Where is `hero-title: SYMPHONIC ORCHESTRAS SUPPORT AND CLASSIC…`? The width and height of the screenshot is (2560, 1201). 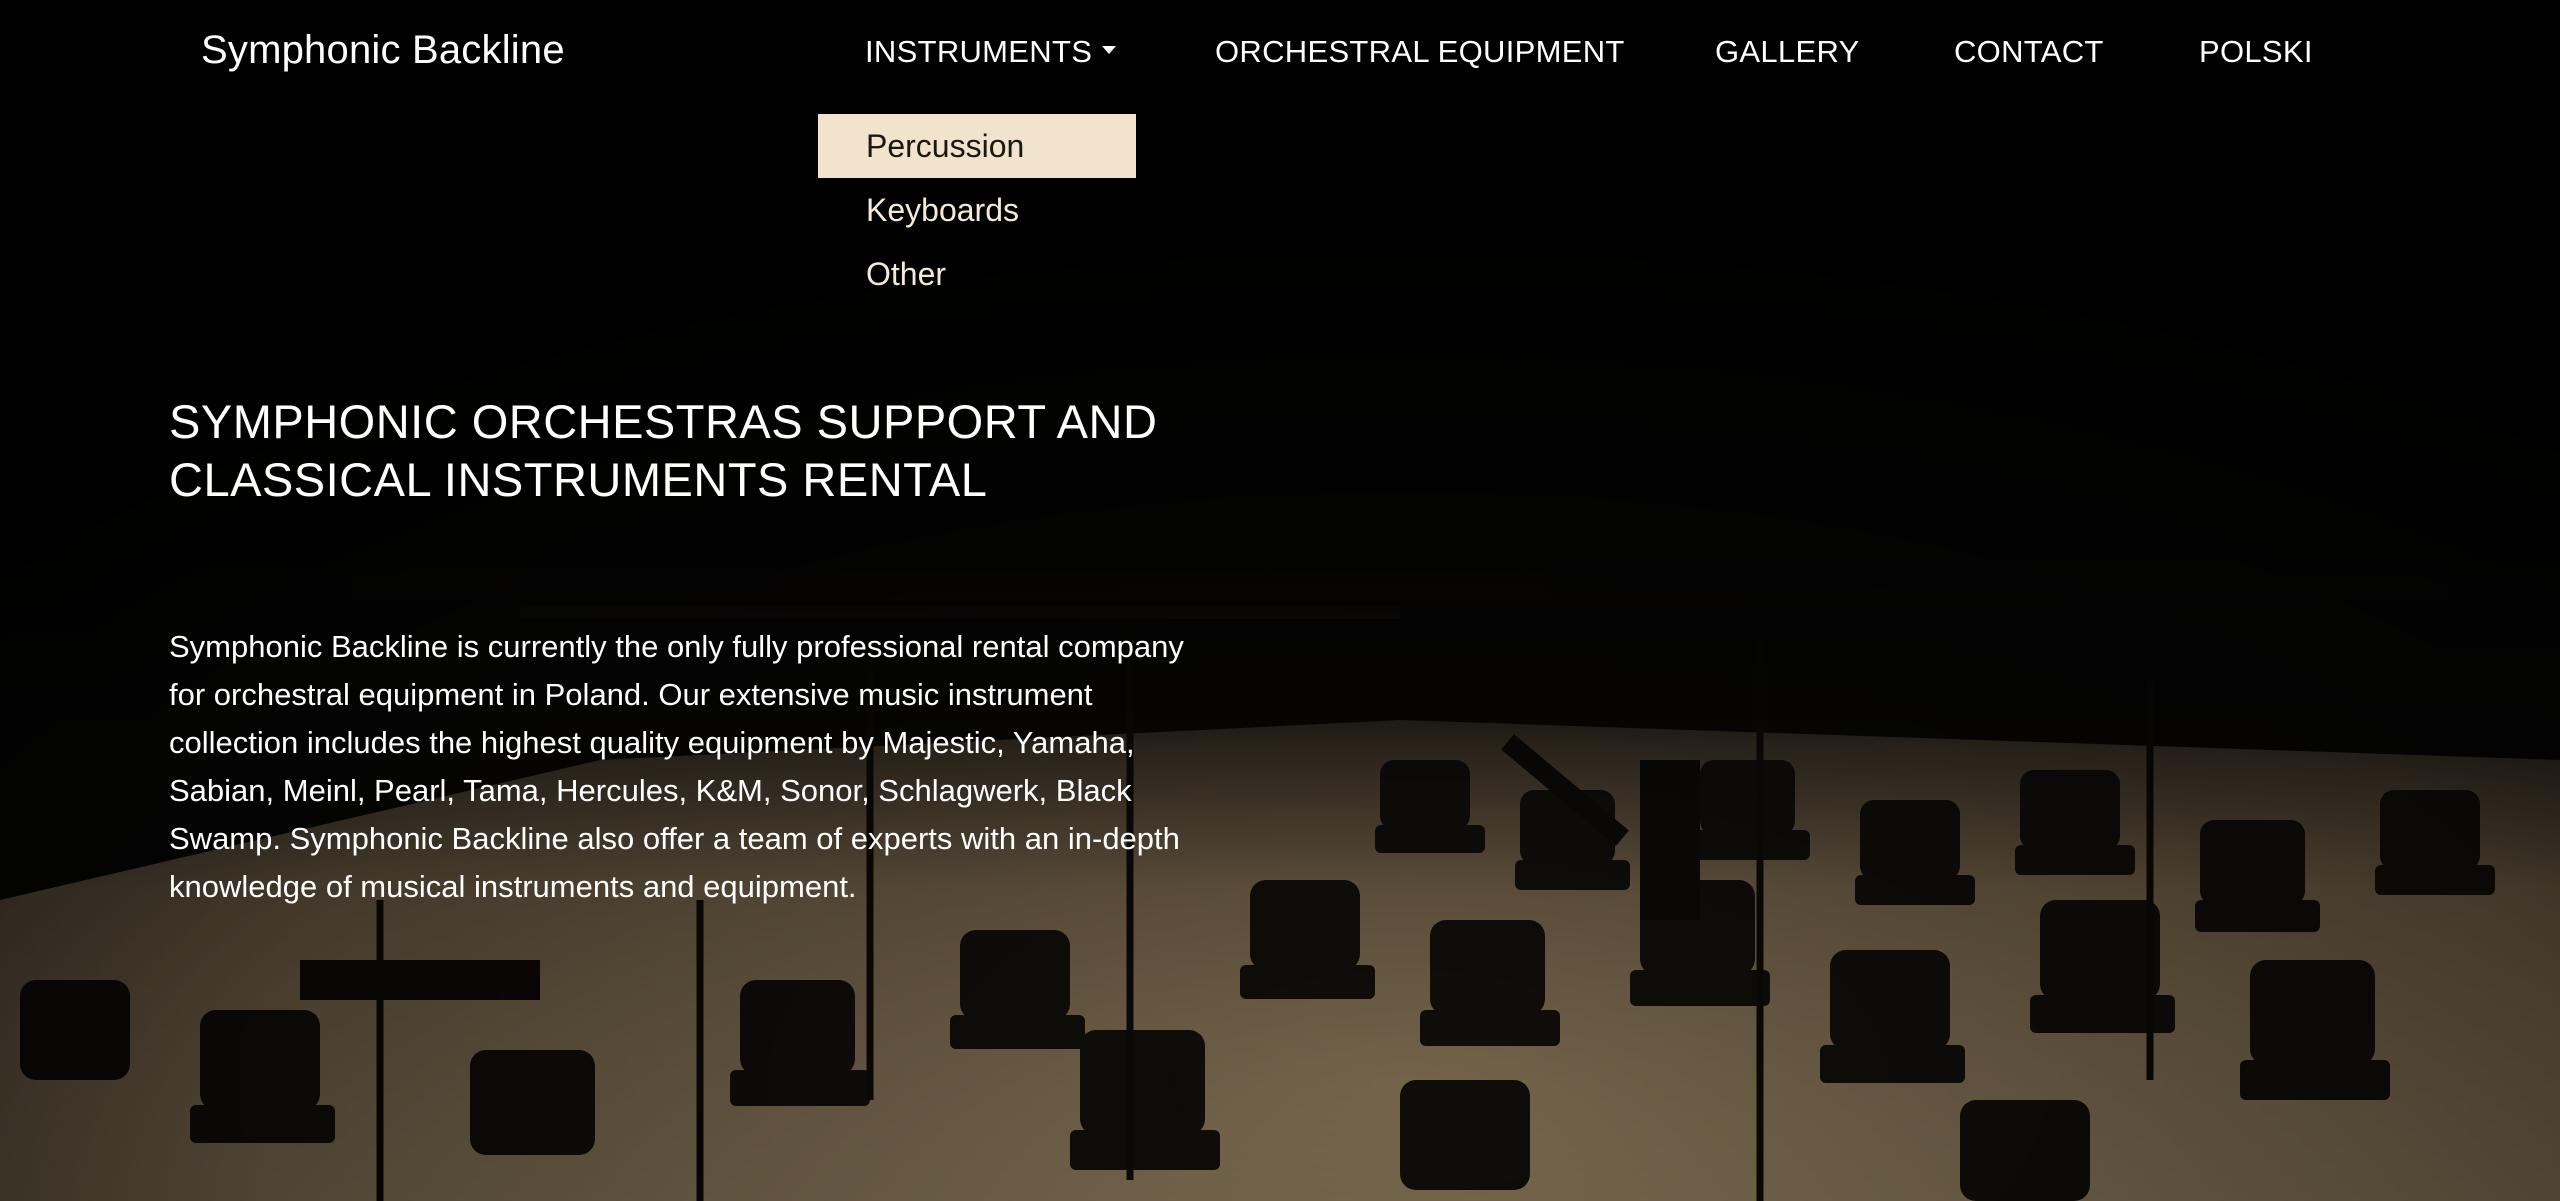
hero-title: SYMPHONIC ORCHESTRAS SUPPORT AND CLASSIC… is located at coordinates (689, 451).